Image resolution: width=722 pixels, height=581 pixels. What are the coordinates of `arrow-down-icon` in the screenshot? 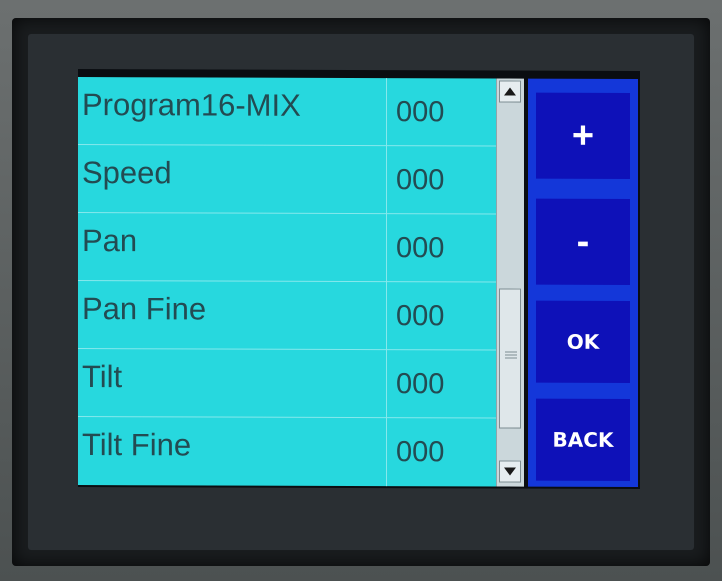 It's located at (510, 472).